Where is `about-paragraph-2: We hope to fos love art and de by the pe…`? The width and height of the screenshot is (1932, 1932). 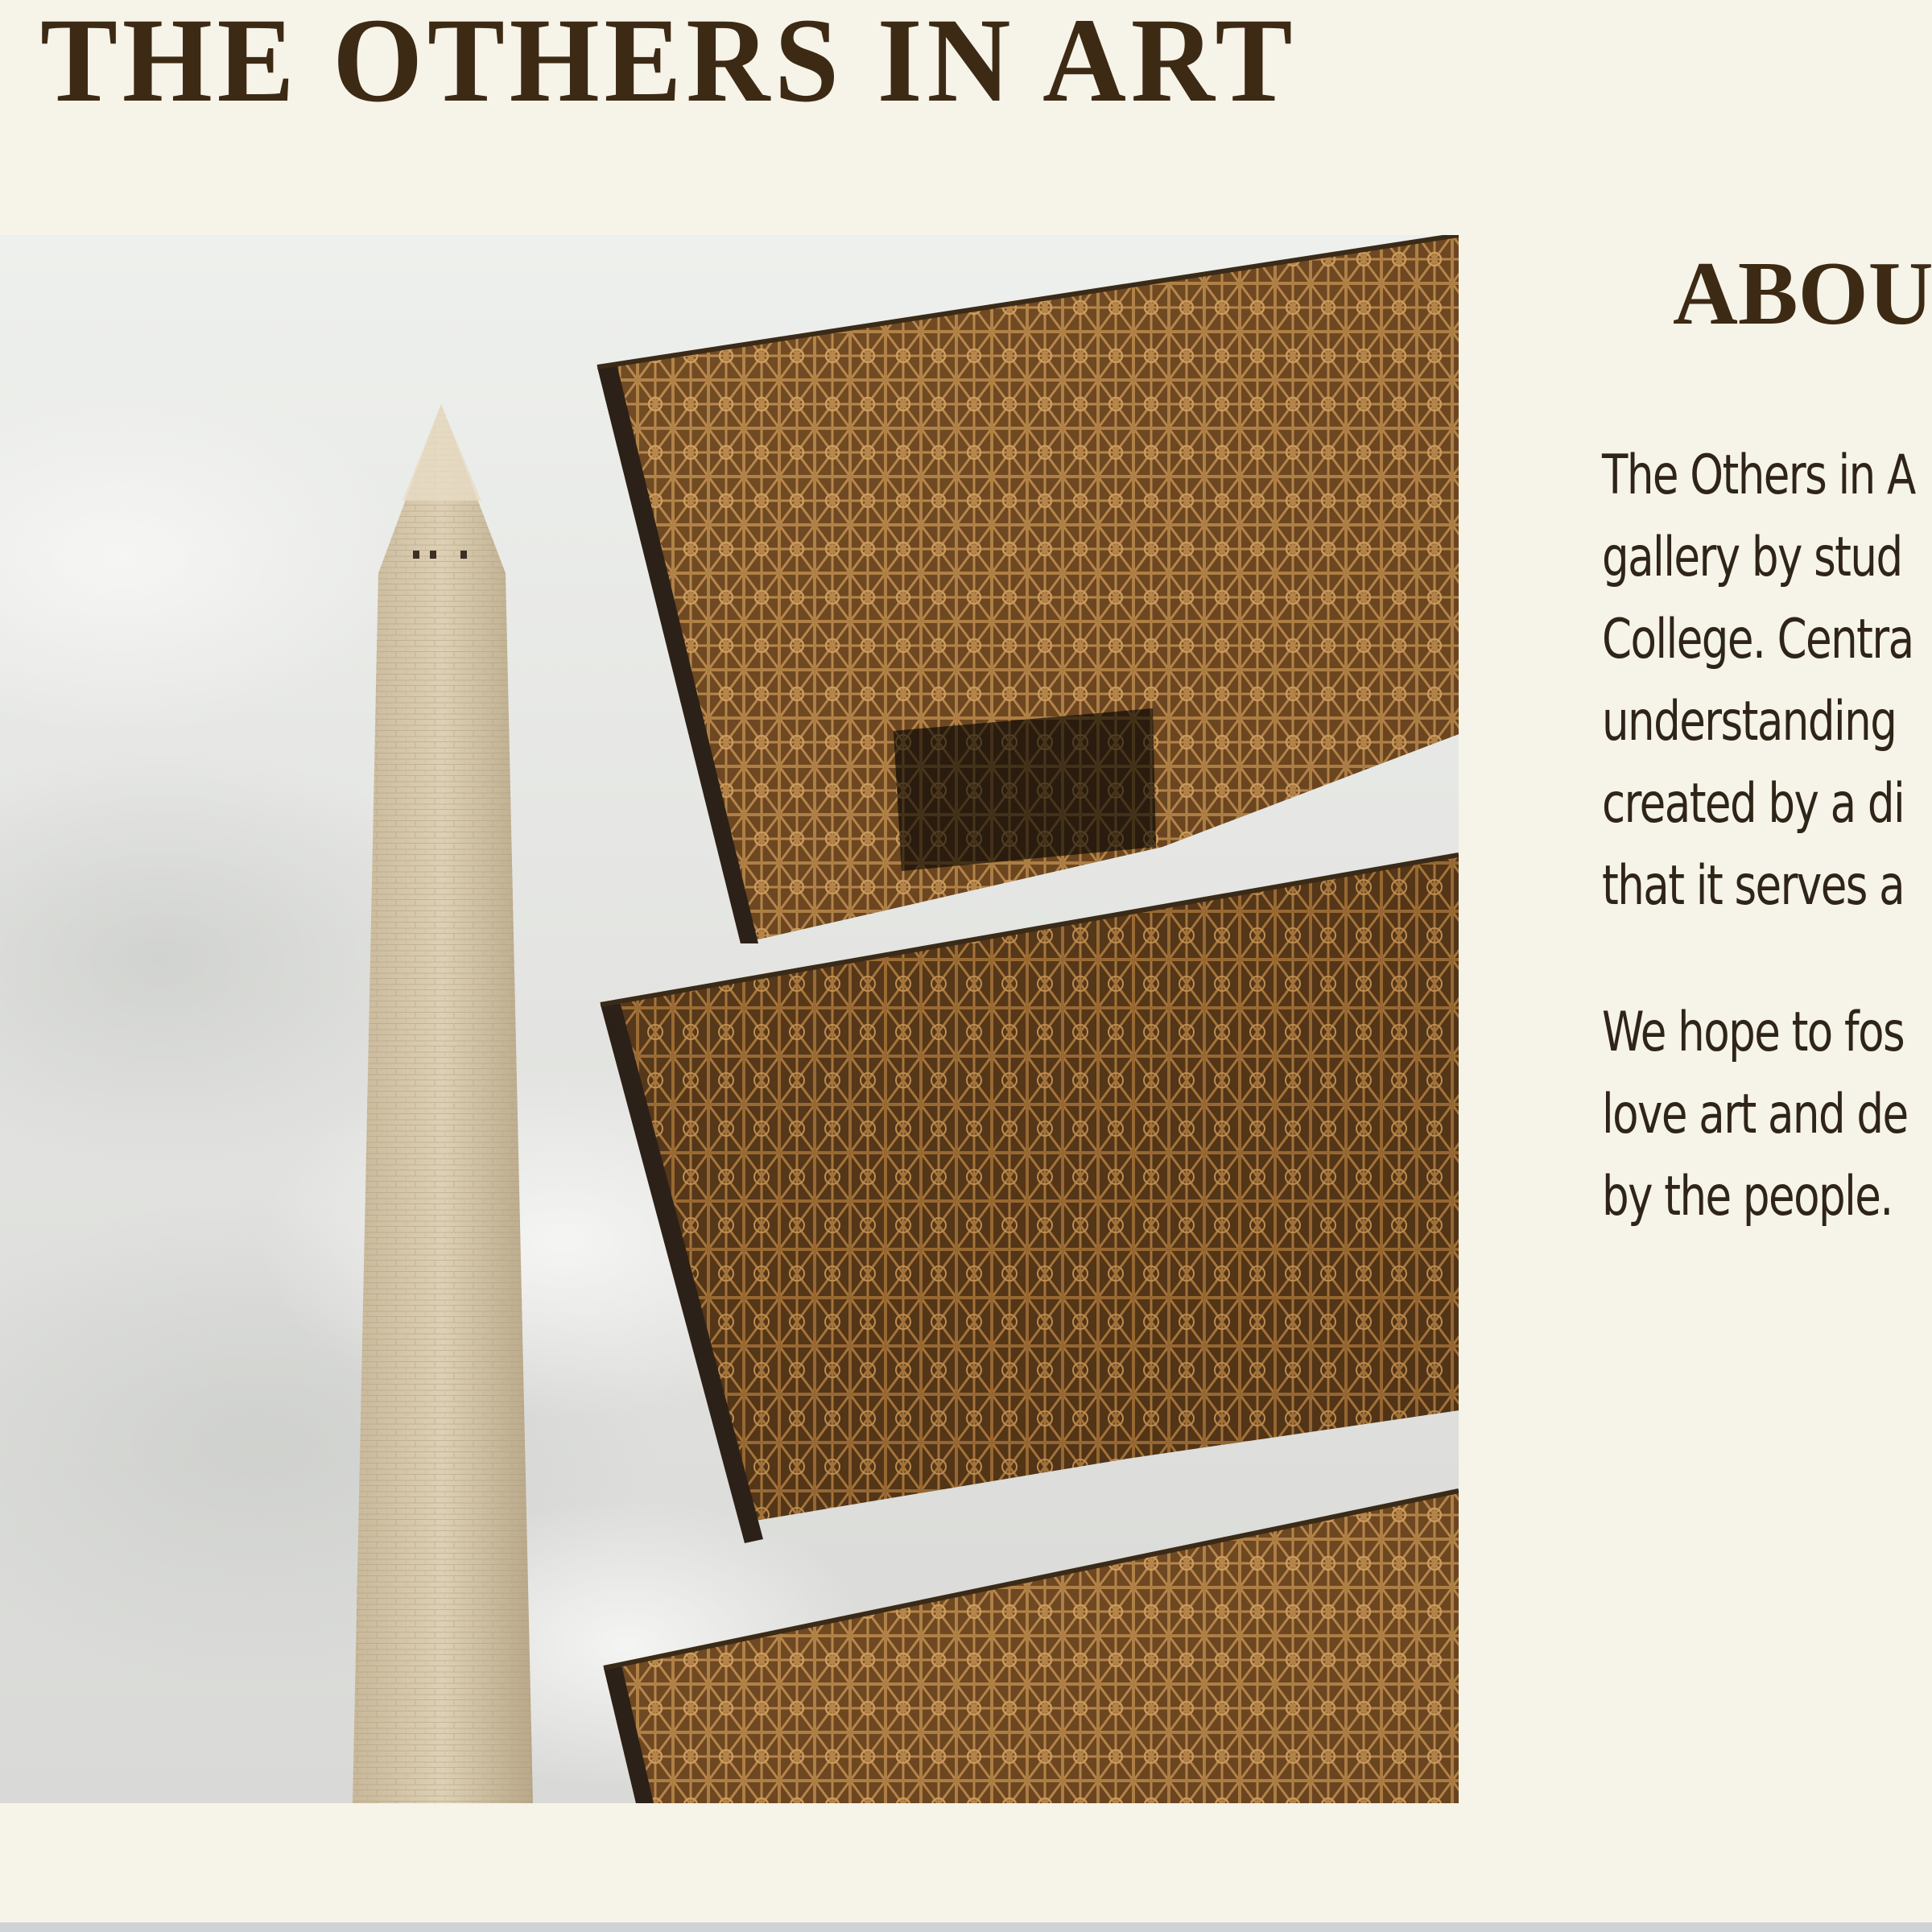
about-paragraph-2: We hope to fos love art and de by the pe… is located at coordinates (1755, 1114).